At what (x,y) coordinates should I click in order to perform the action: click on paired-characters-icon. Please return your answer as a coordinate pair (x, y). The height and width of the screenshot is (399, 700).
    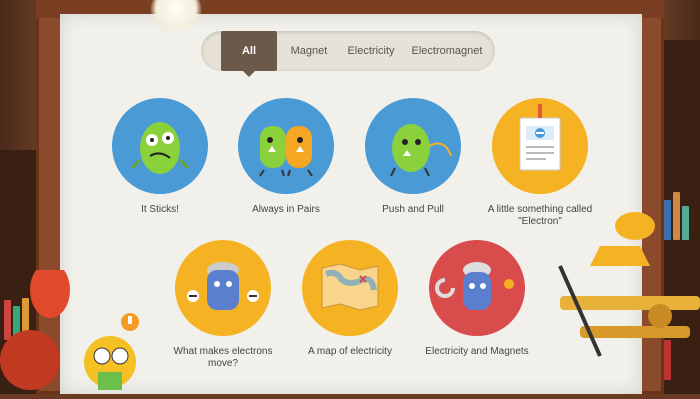
    Looking at the image, I should click on (286, 146).